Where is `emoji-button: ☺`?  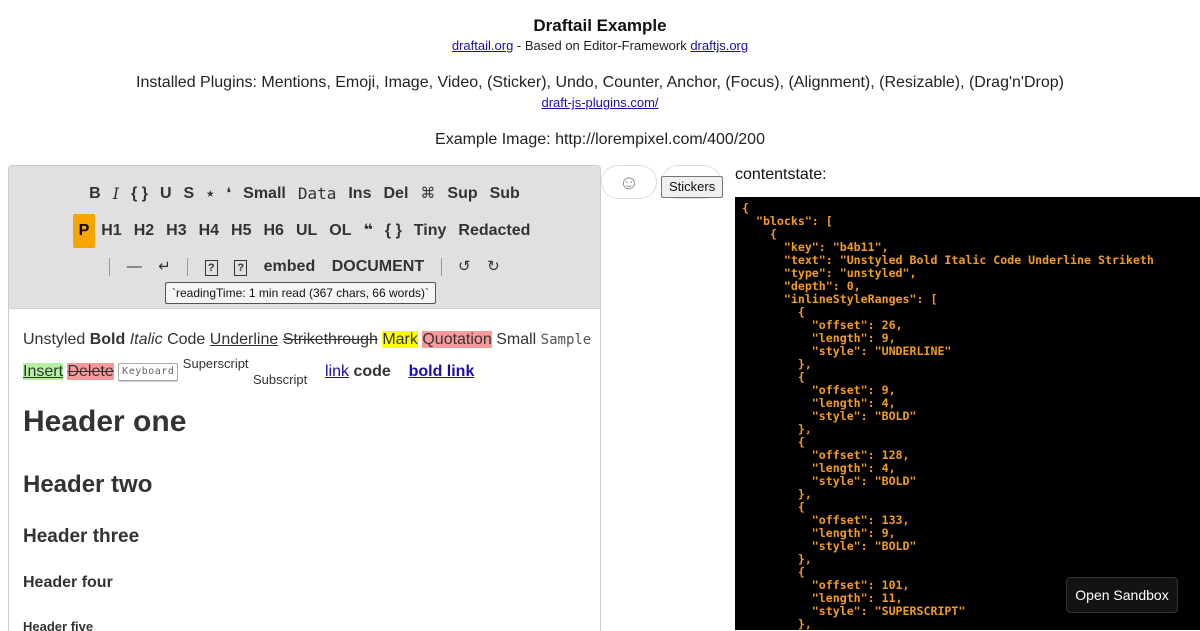 emoji-button: ☺ is located at coordinates (629, 182).